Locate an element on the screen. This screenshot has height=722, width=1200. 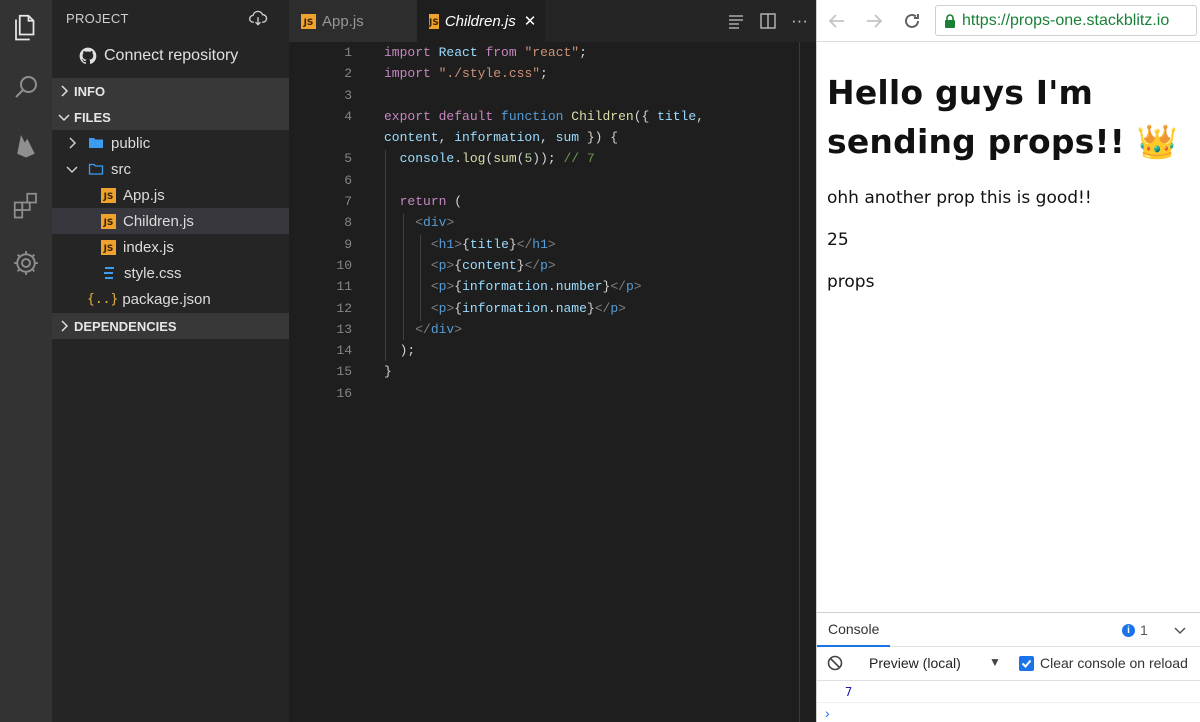
code-line-text: </div> is located at coordinates (439, 329).